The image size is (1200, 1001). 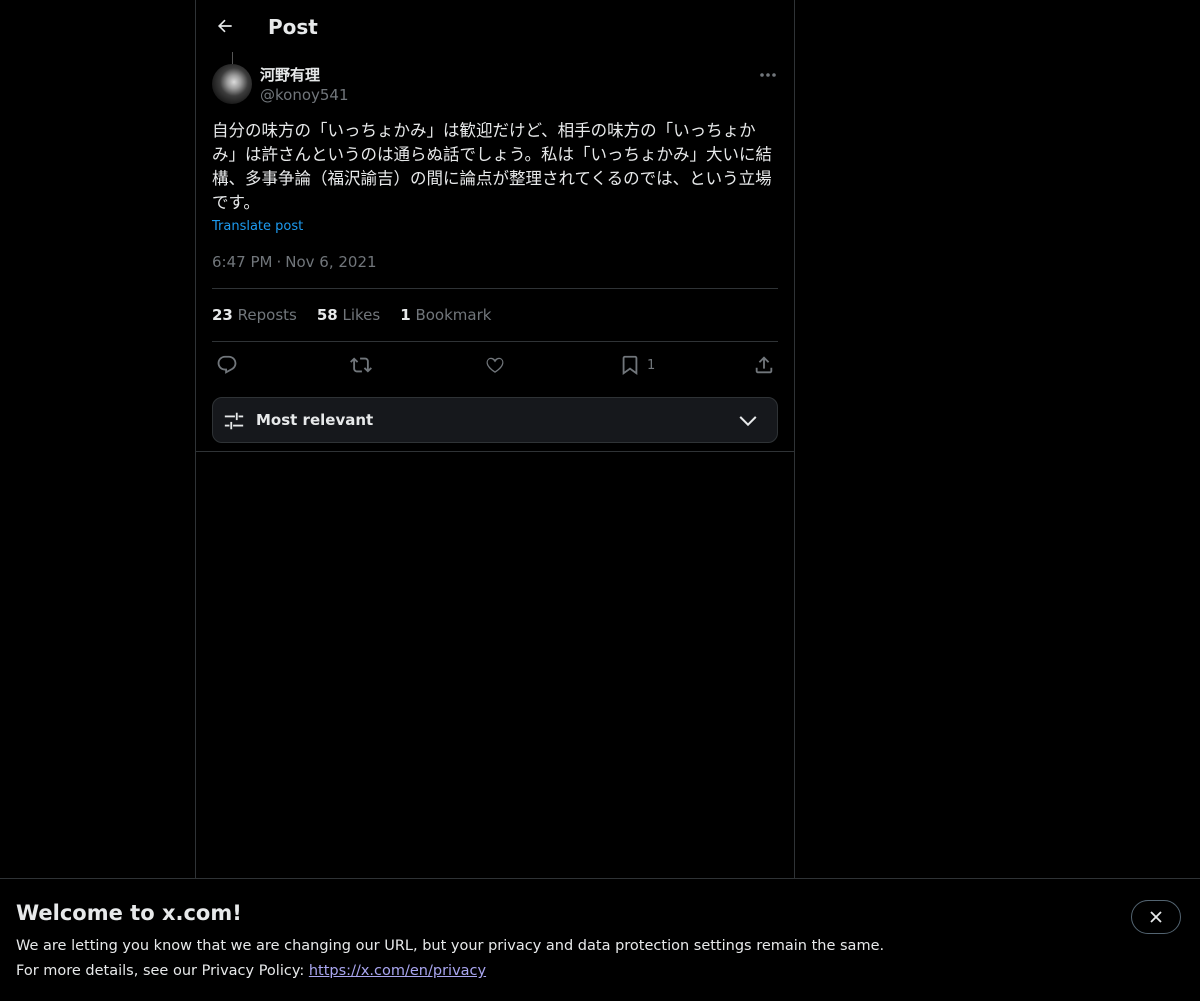 I want to click on banner-close-button, so click(x=1156, y=917).